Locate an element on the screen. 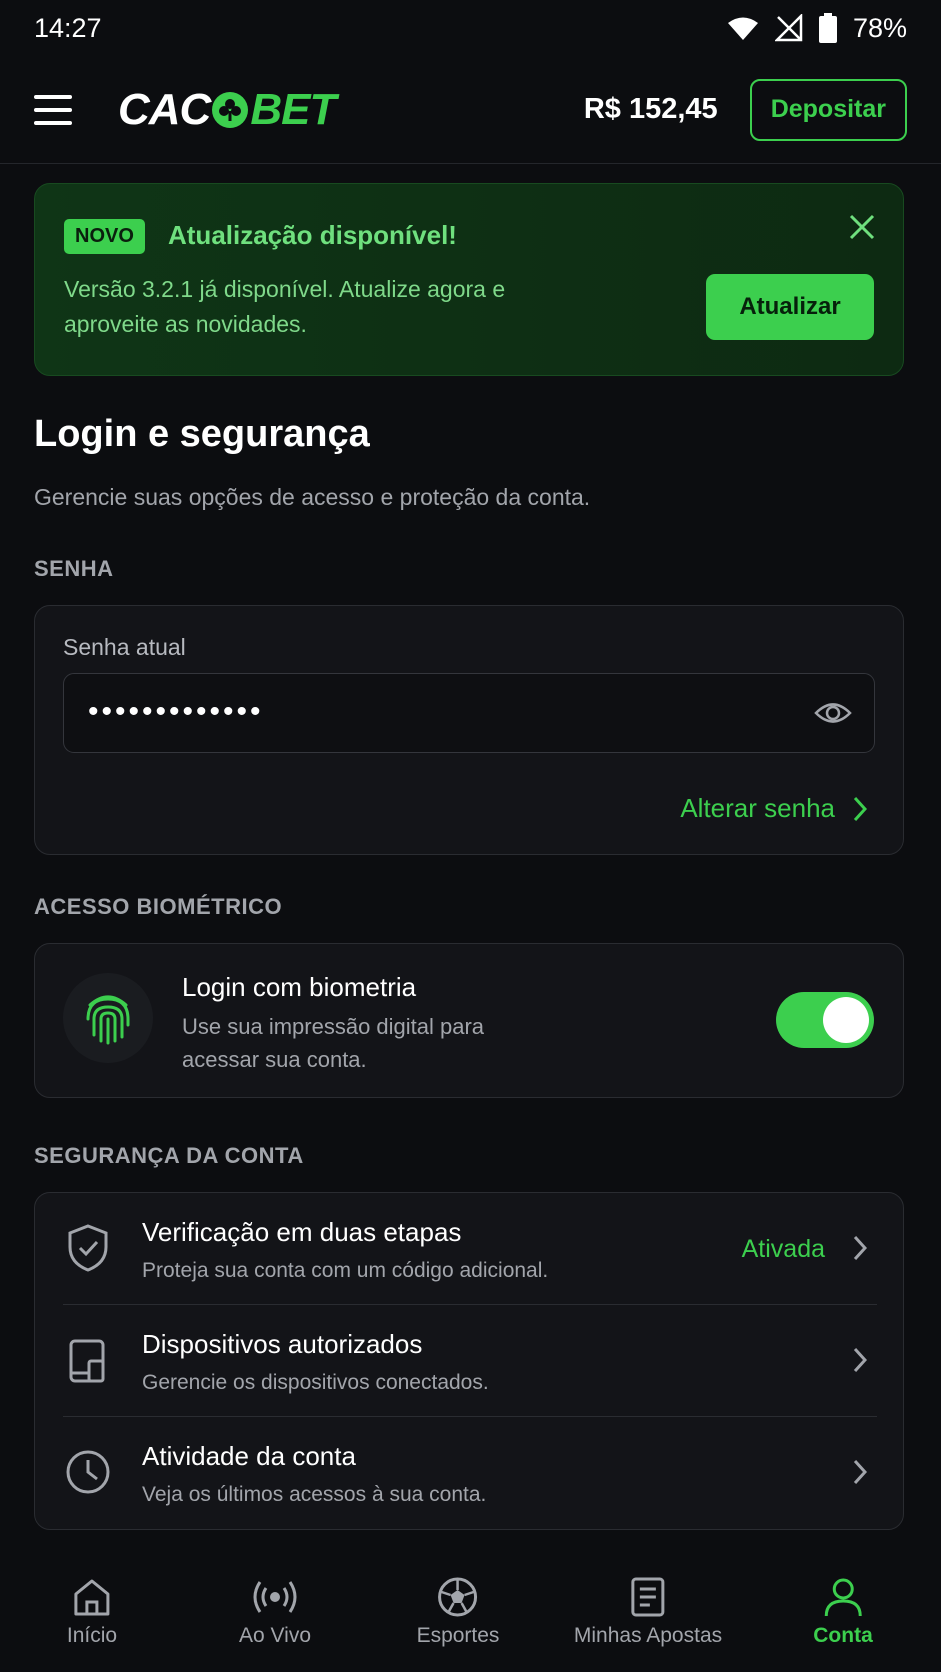 This screenshot has width=941, height=1672. nav-label: Esportes is located at coordinates (458, 1635).